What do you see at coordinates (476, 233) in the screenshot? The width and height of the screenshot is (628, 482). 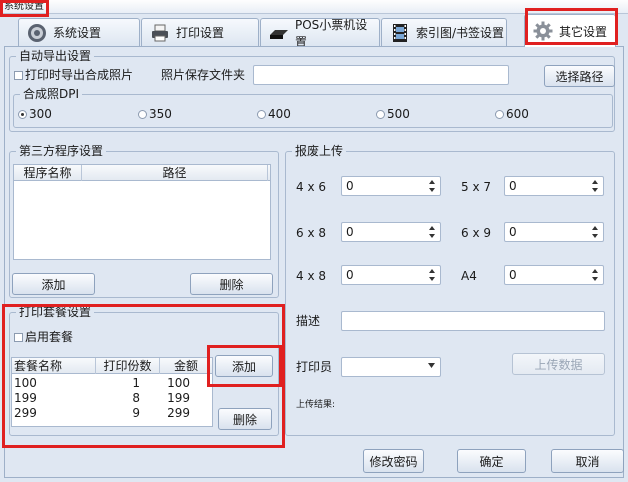 I see `size-label: 6 x 9` at bounding box center [476, 233].